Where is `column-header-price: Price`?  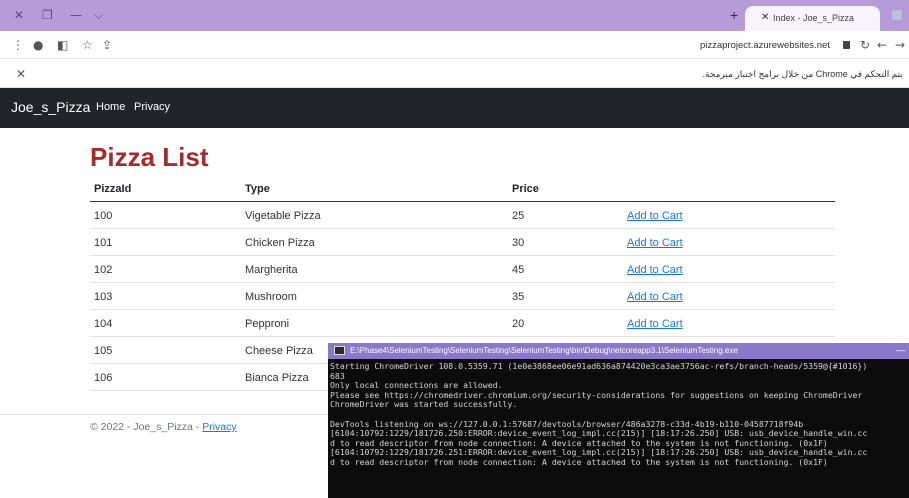
column-header-price: Price is located at coordinates (525, 189).